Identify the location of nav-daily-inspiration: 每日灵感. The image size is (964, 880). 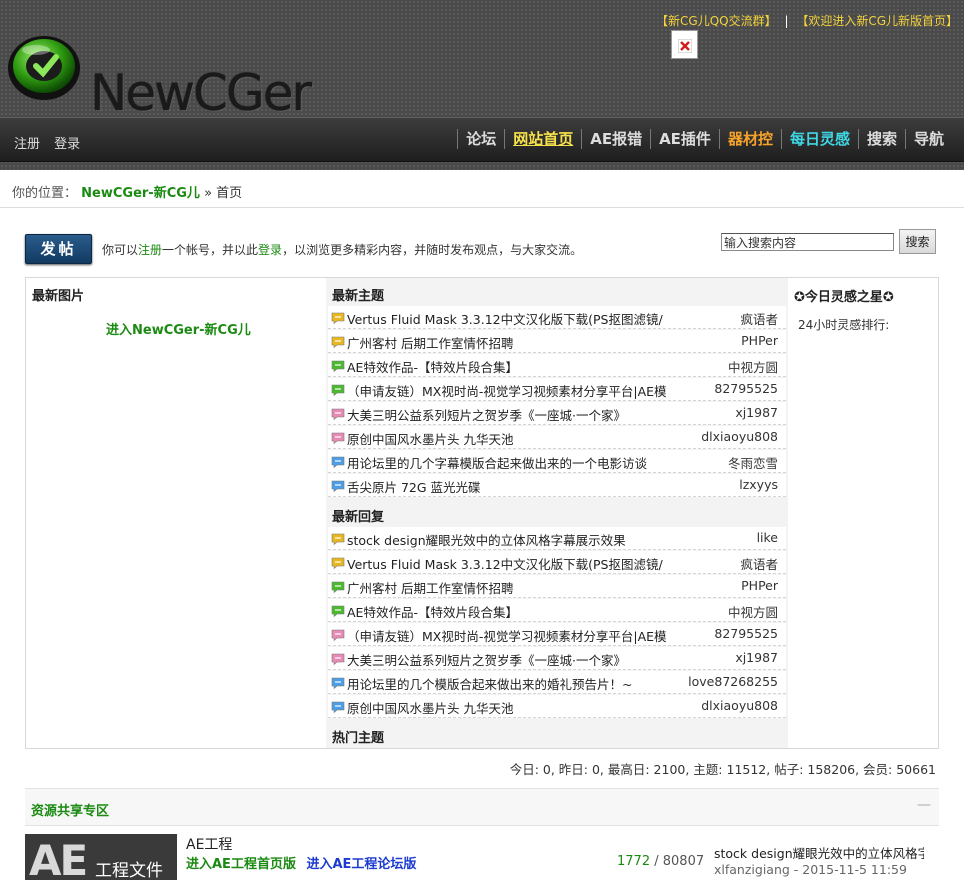
(819, 139).